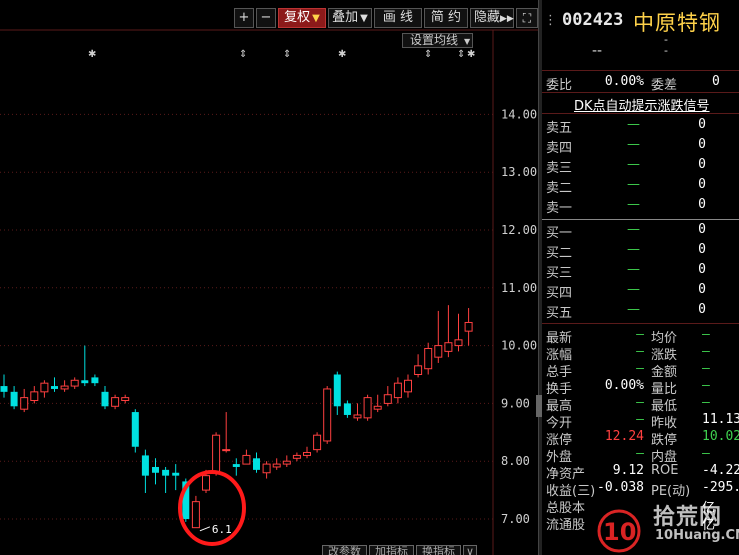 This screenshot has width=739, height=555. I want to click on stat-value: 0.00%, so click(624, 385).